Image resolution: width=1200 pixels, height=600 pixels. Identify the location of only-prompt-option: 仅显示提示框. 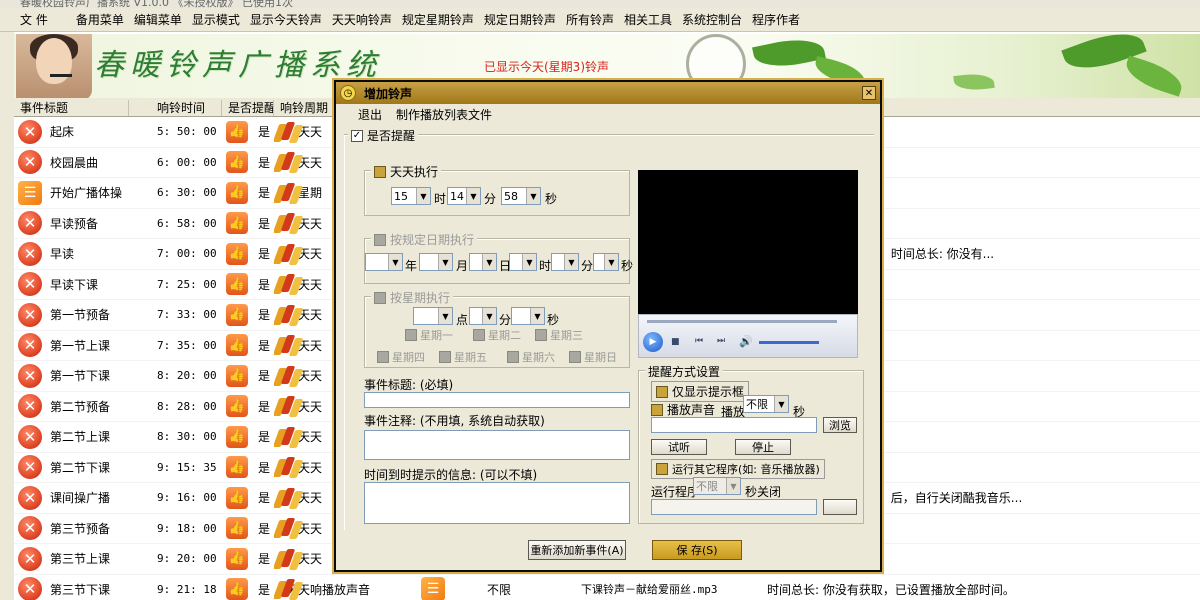
(700, 391).